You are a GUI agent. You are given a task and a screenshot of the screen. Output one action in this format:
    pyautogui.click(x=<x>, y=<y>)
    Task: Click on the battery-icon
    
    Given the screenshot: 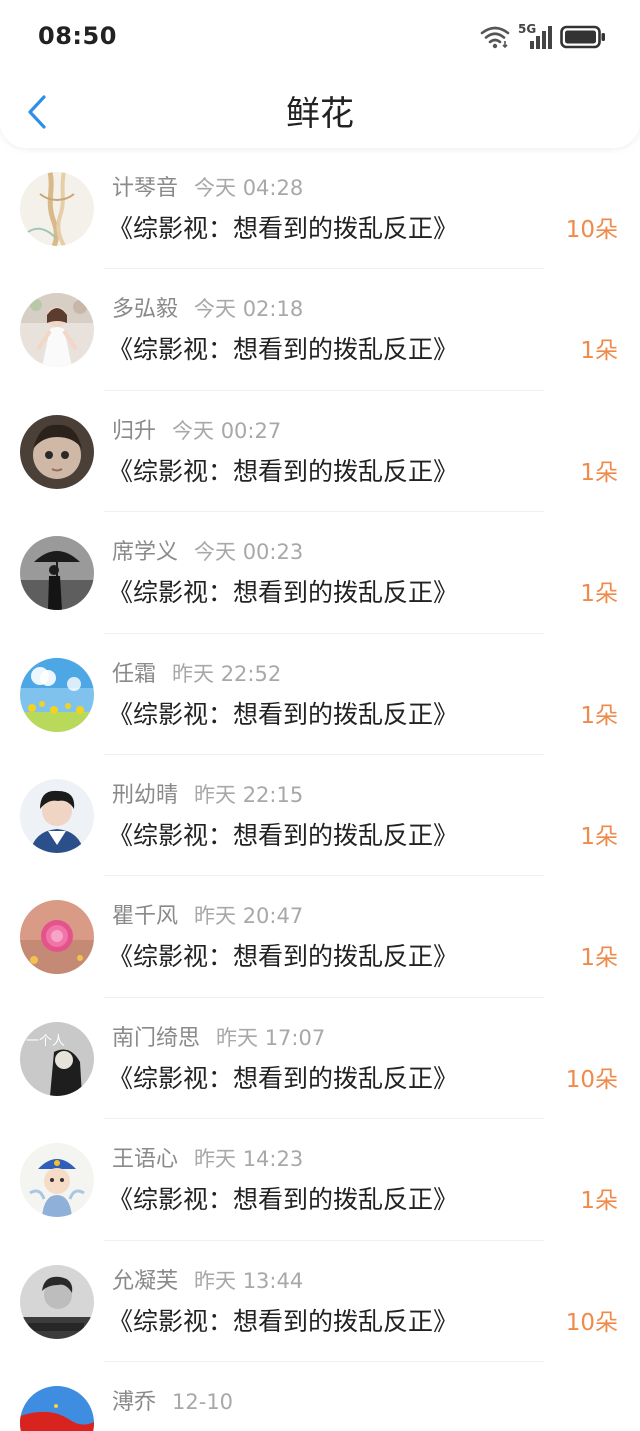 What is the action you would take?
    pyautogui.click(x=583, y=37)
    